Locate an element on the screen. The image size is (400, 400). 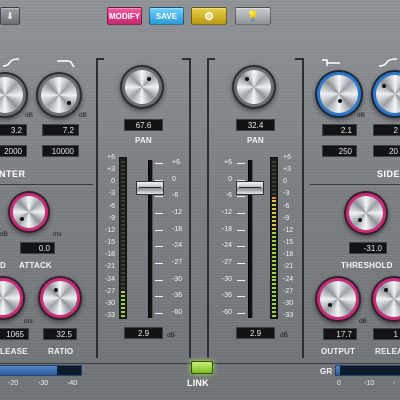
attack-knob is located at coordinates (29, 212).